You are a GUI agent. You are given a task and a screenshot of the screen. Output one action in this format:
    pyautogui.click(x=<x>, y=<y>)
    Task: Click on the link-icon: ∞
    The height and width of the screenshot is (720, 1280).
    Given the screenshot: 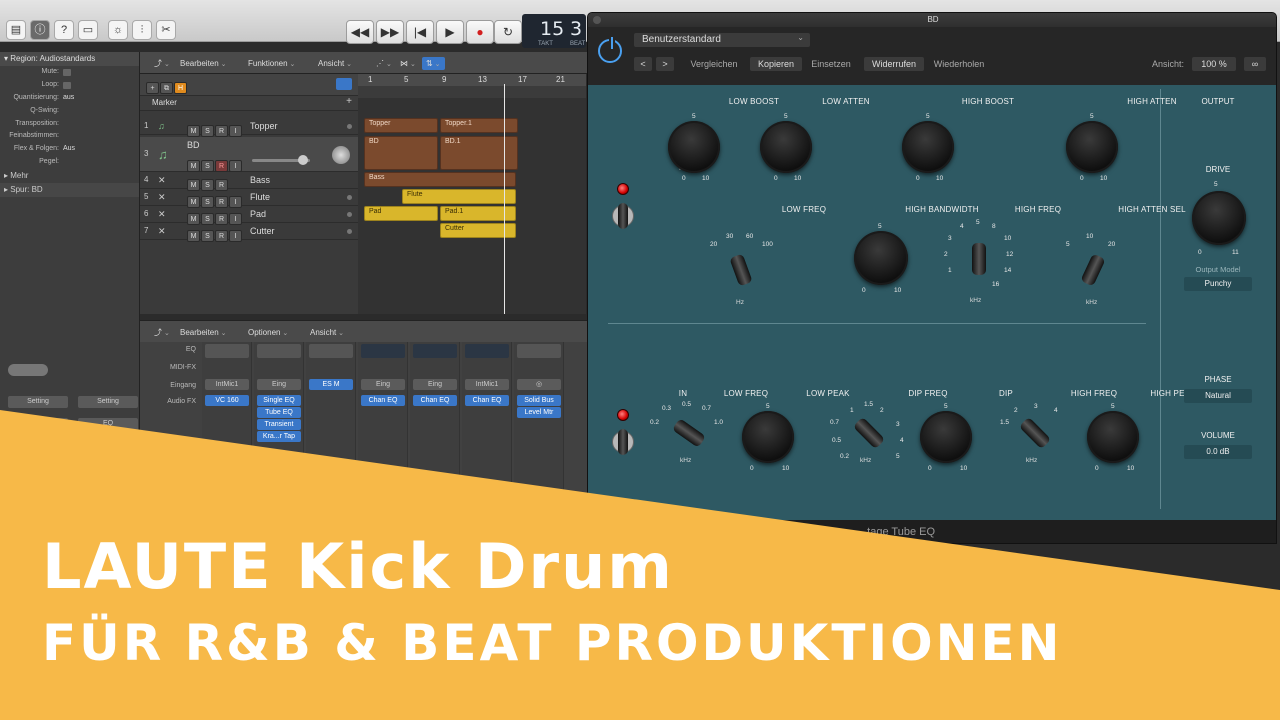 What is the action you would take?
    pyautogui.click(x=1255, y=64)
    